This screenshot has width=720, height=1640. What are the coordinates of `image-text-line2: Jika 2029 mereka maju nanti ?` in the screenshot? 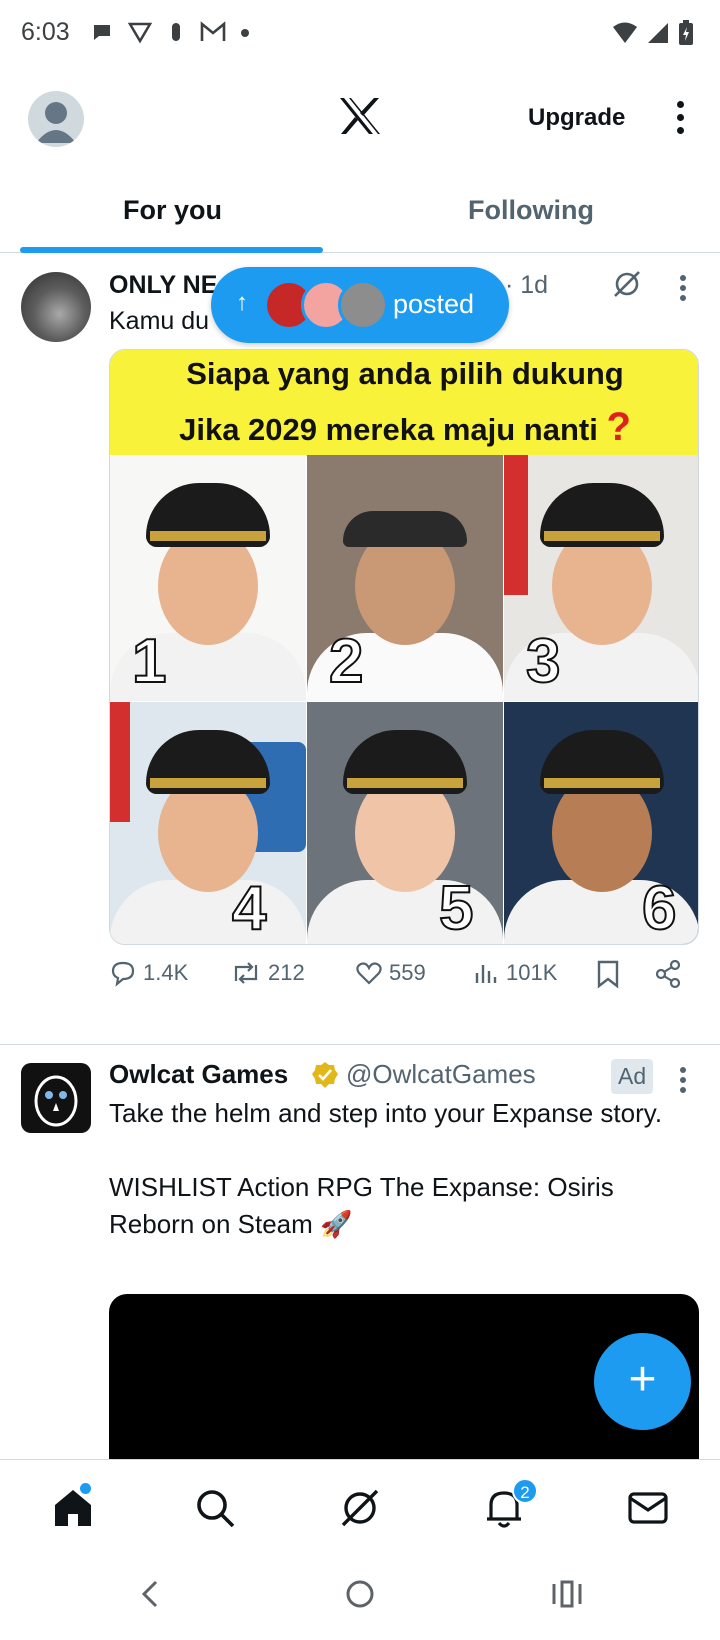 It's located at (405, 427).